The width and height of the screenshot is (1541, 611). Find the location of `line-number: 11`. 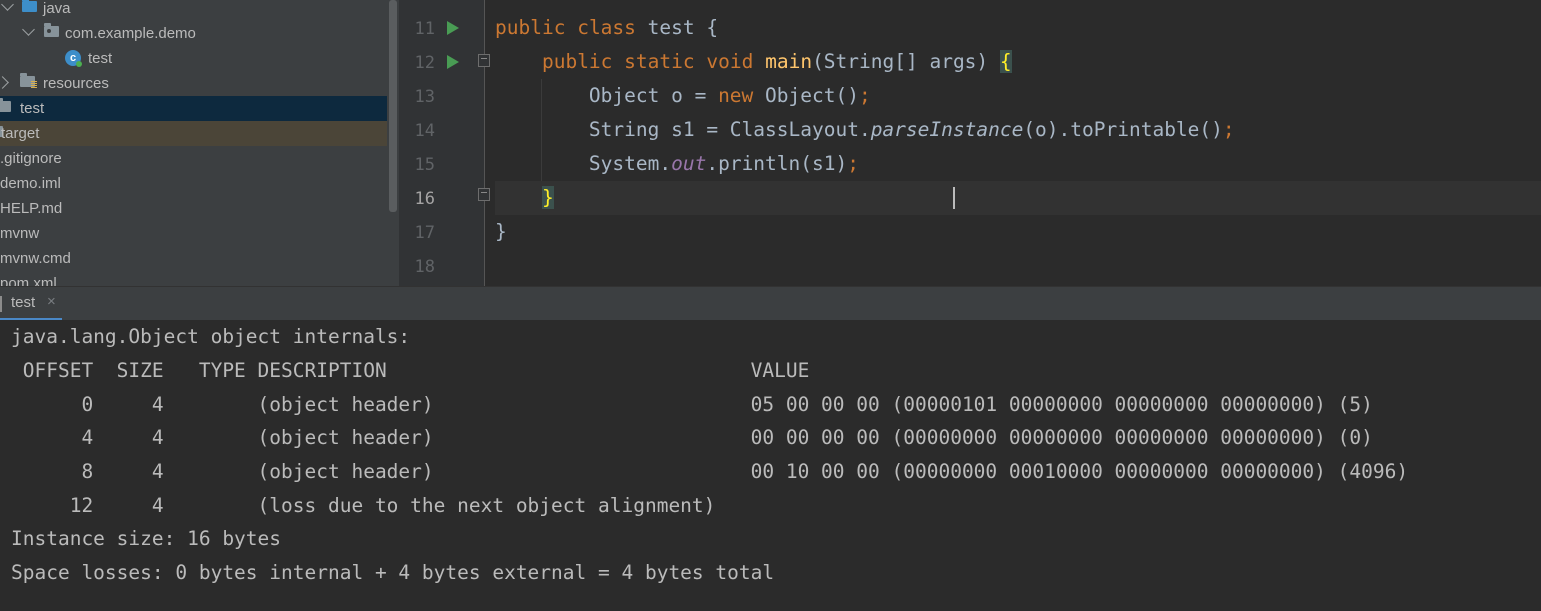

line-number: 11 is located at coordinates (424, 29).